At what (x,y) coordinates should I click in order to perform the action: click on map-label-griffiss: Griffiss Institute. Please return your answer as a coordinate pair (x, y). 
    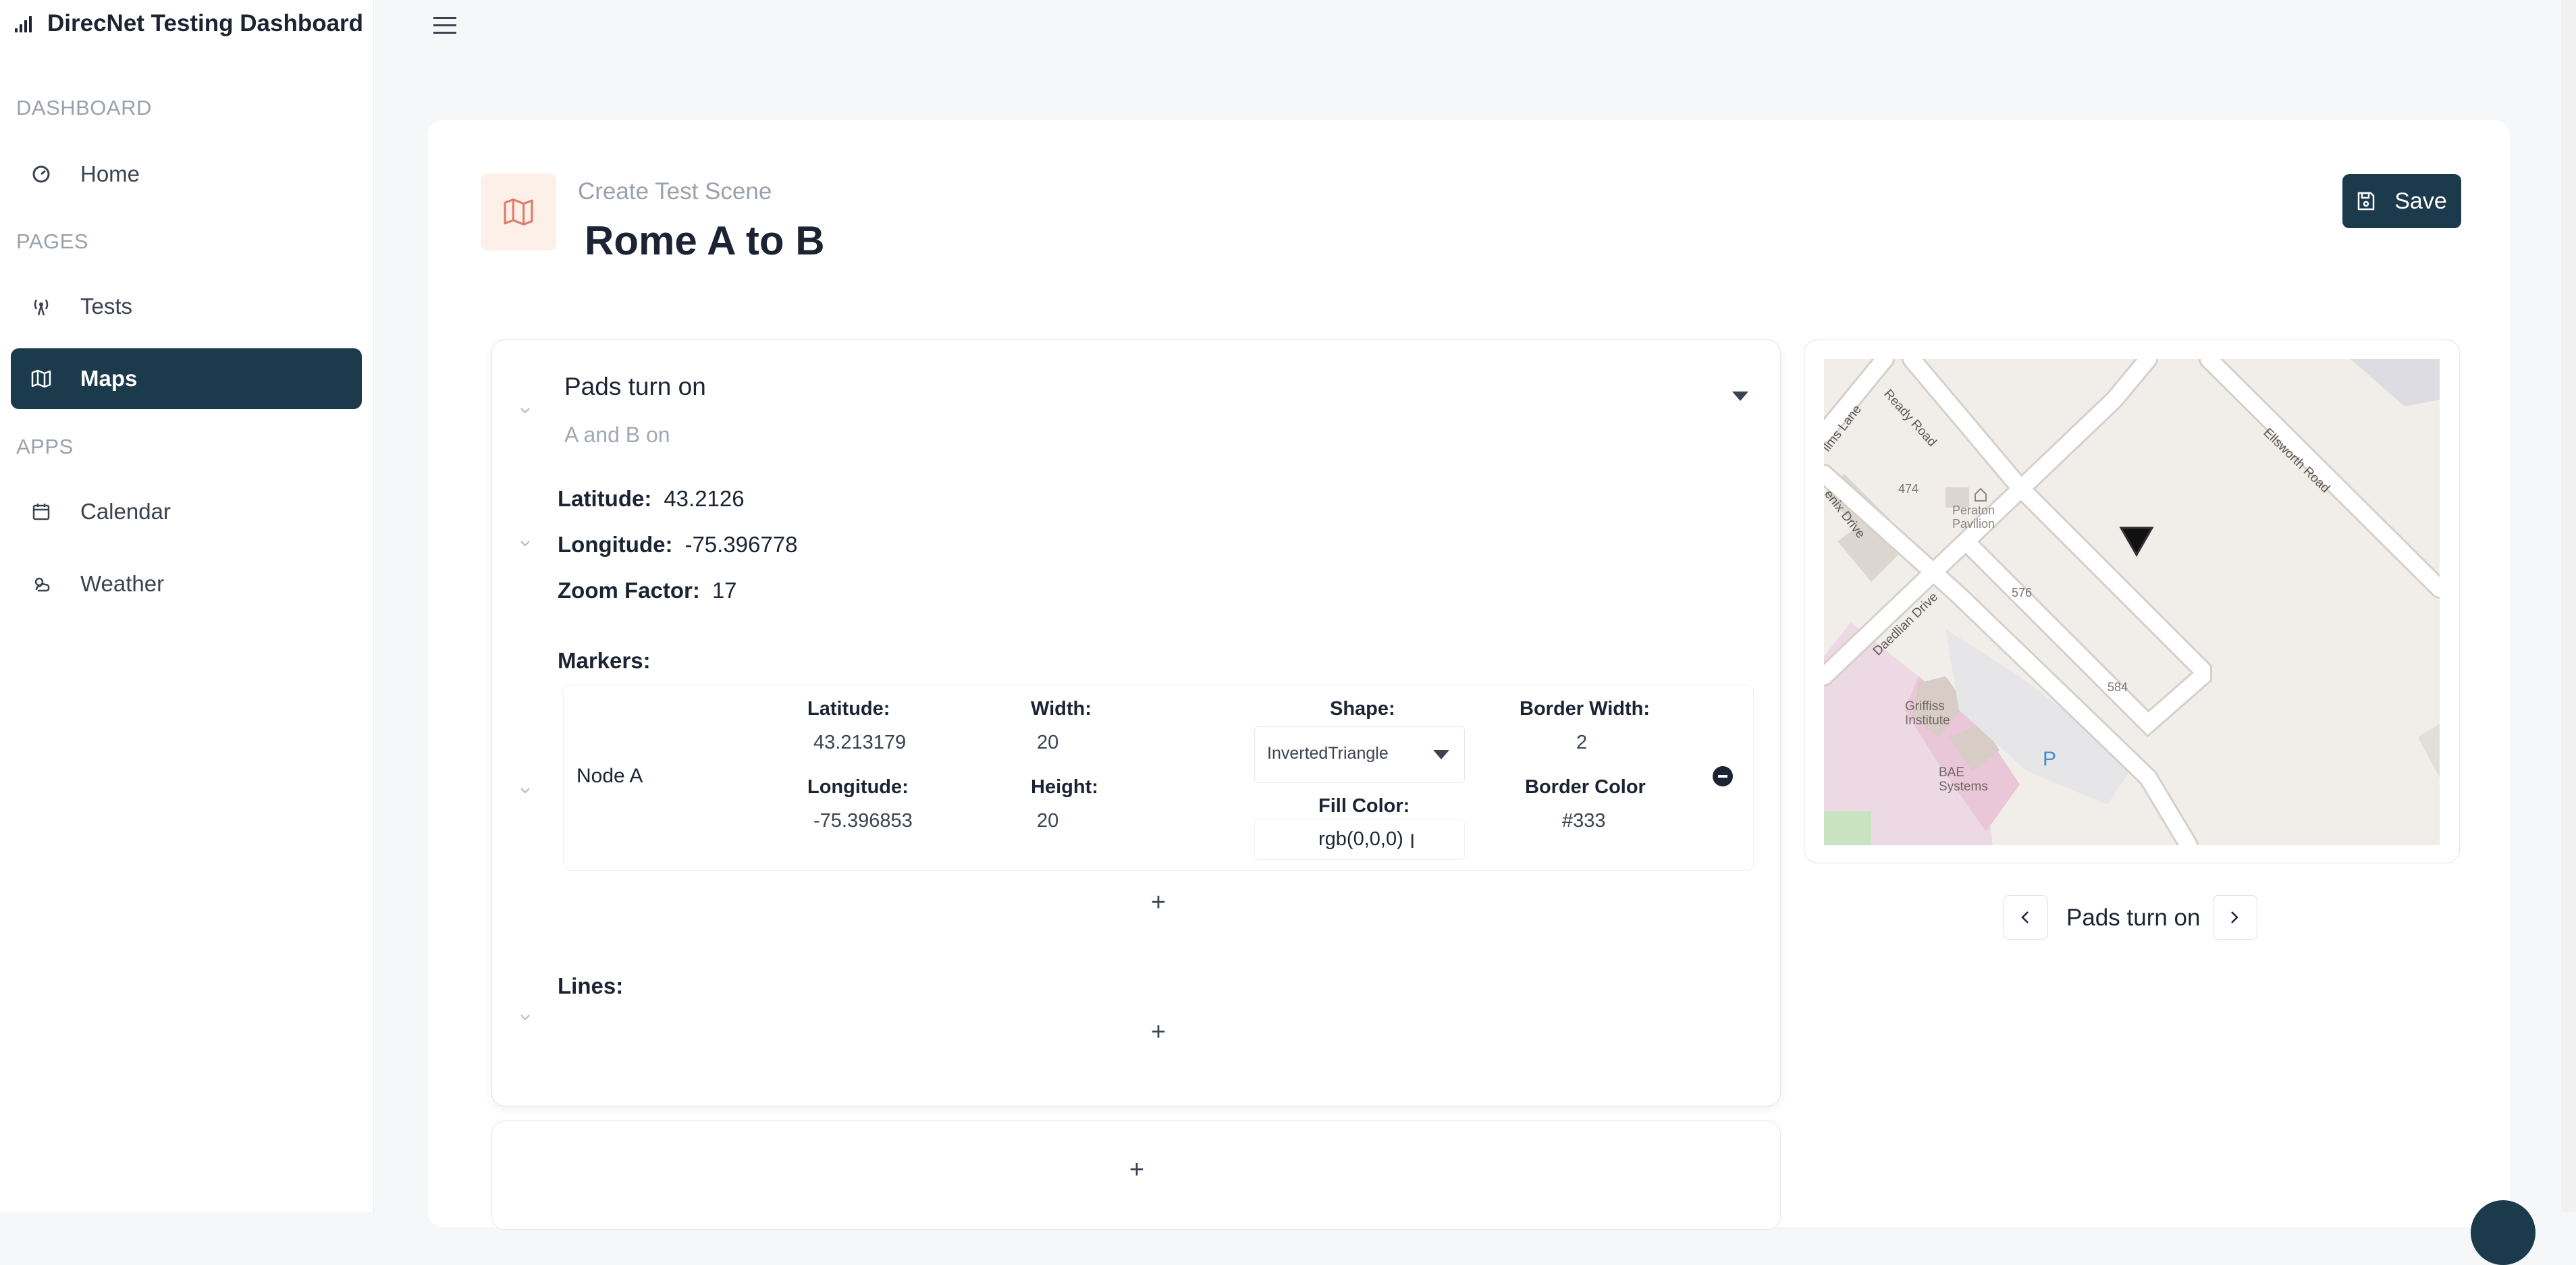
    Looking at the image, I should click on (1928, 713).